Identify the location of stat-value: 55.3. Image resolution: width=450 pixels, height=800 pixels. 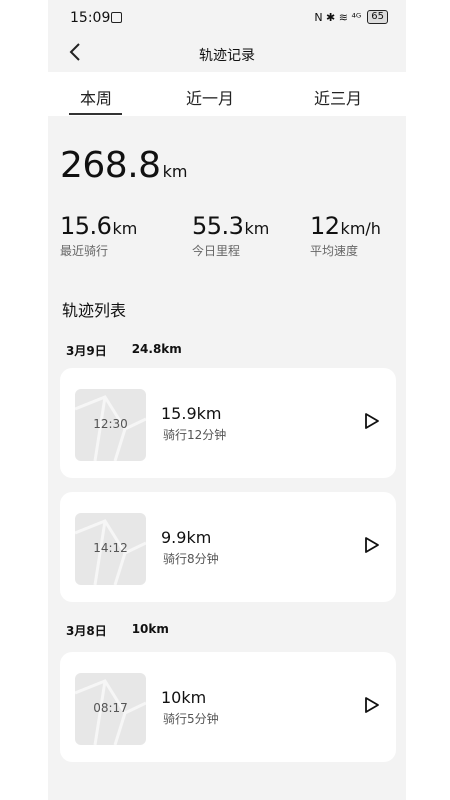
(218, 226).